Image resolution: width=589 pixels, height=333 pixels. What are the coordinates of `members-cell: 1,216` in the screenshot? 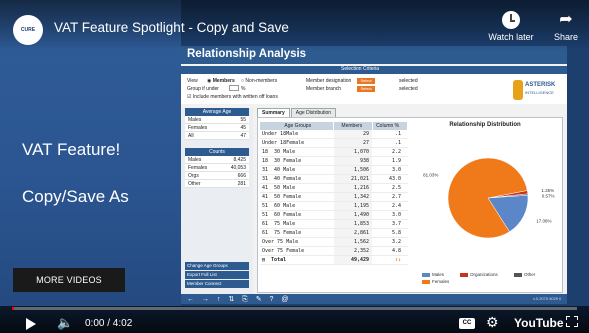 It's located at (353, 188).